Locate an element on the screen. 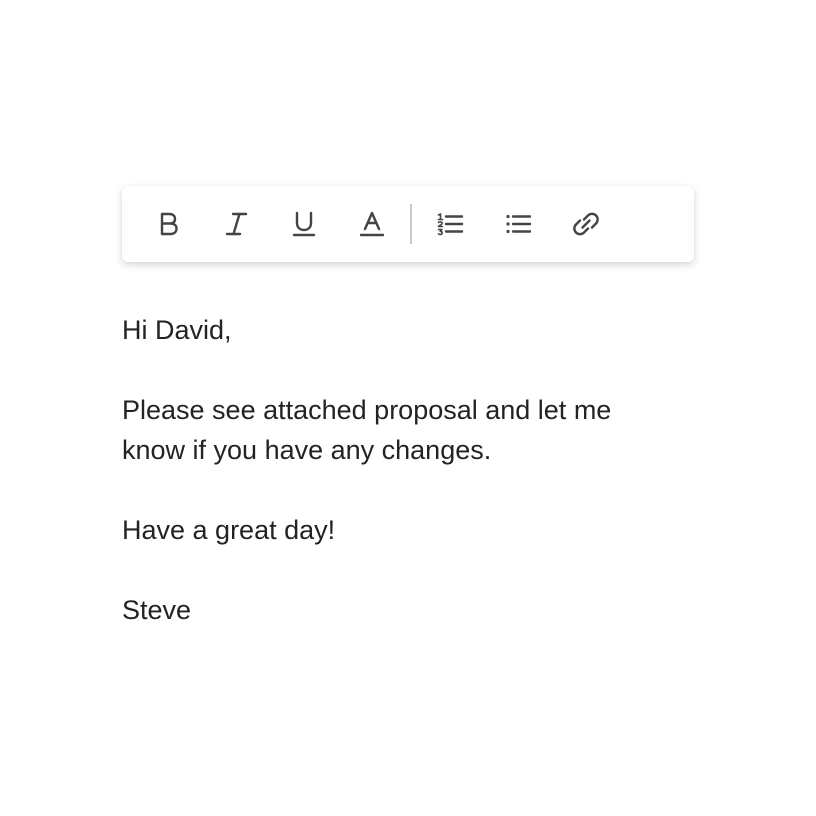 The height and width of the screenshot is (816, 816). text-color-button is located at coordinates (372, 224).